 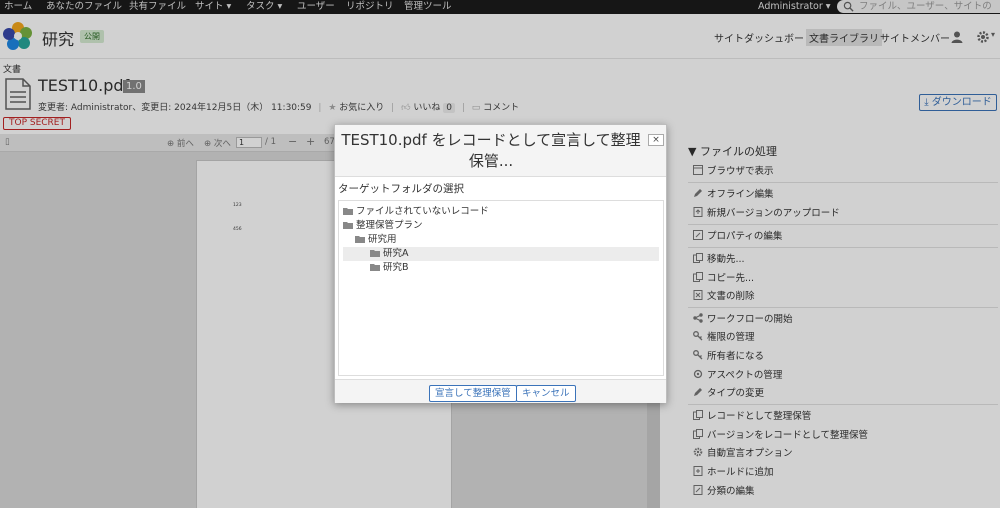 What do you see at coordinates (501, 226) in the screenshot?
I see `tree-item-file-plan: 整理保管プラン` at bounding box center [501, 226].